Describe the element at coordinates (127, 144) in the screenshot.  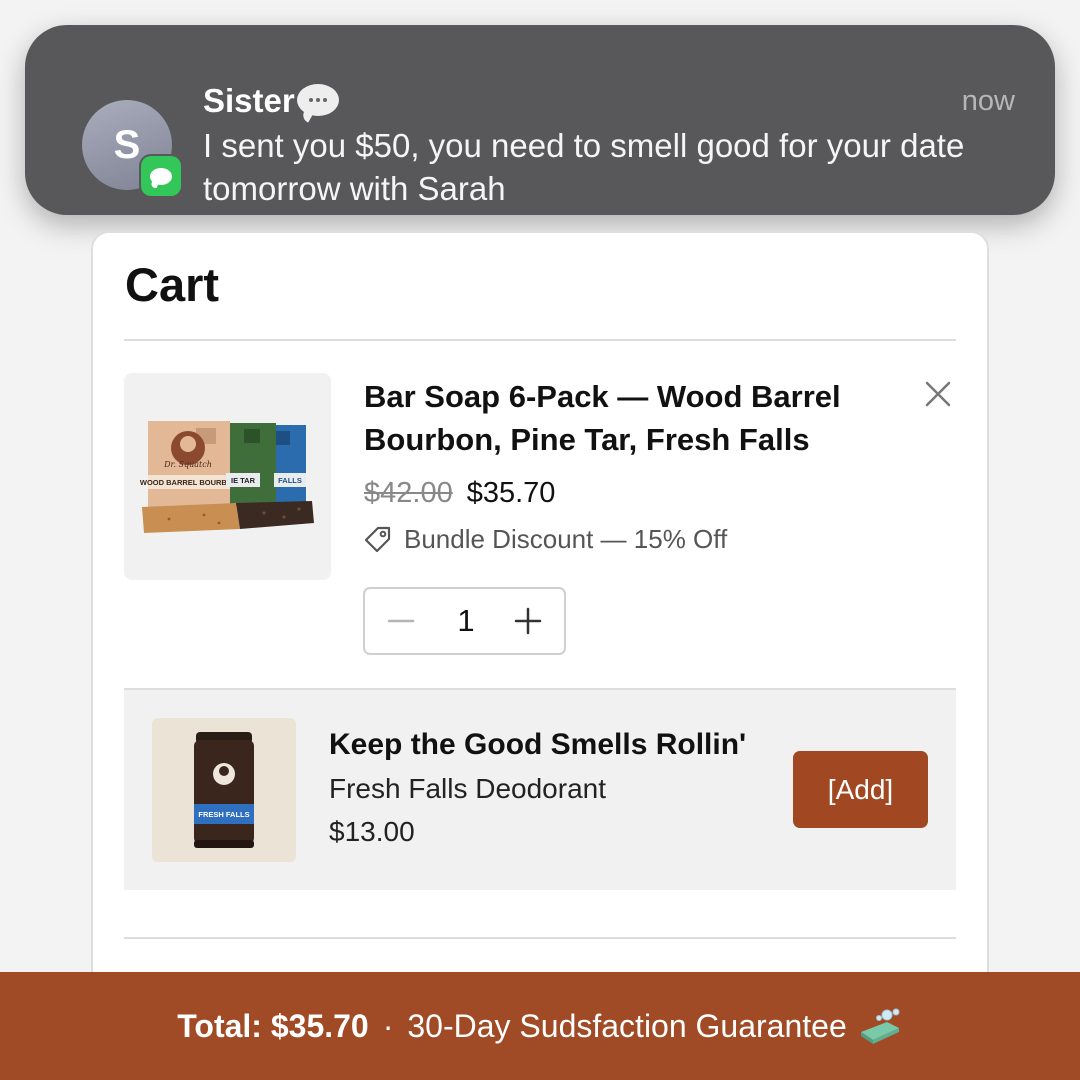
I see `avatar-initial: S` at that location.